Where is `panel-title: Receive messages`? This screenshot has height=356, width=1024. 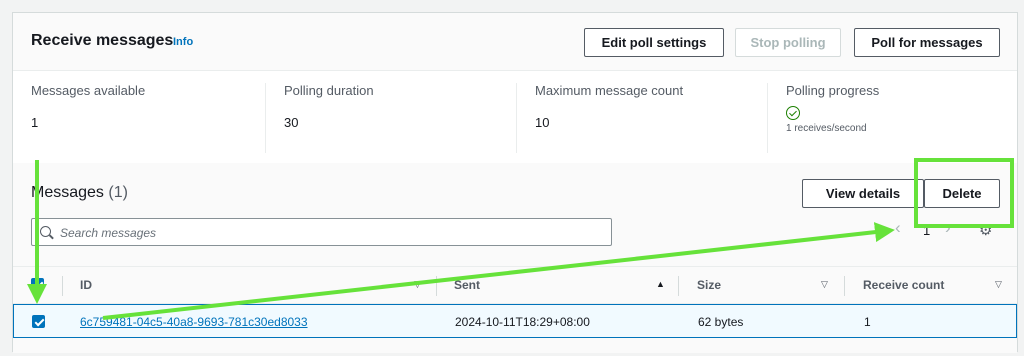
panel-title: Receive messages is located at coordinates (102, 40).